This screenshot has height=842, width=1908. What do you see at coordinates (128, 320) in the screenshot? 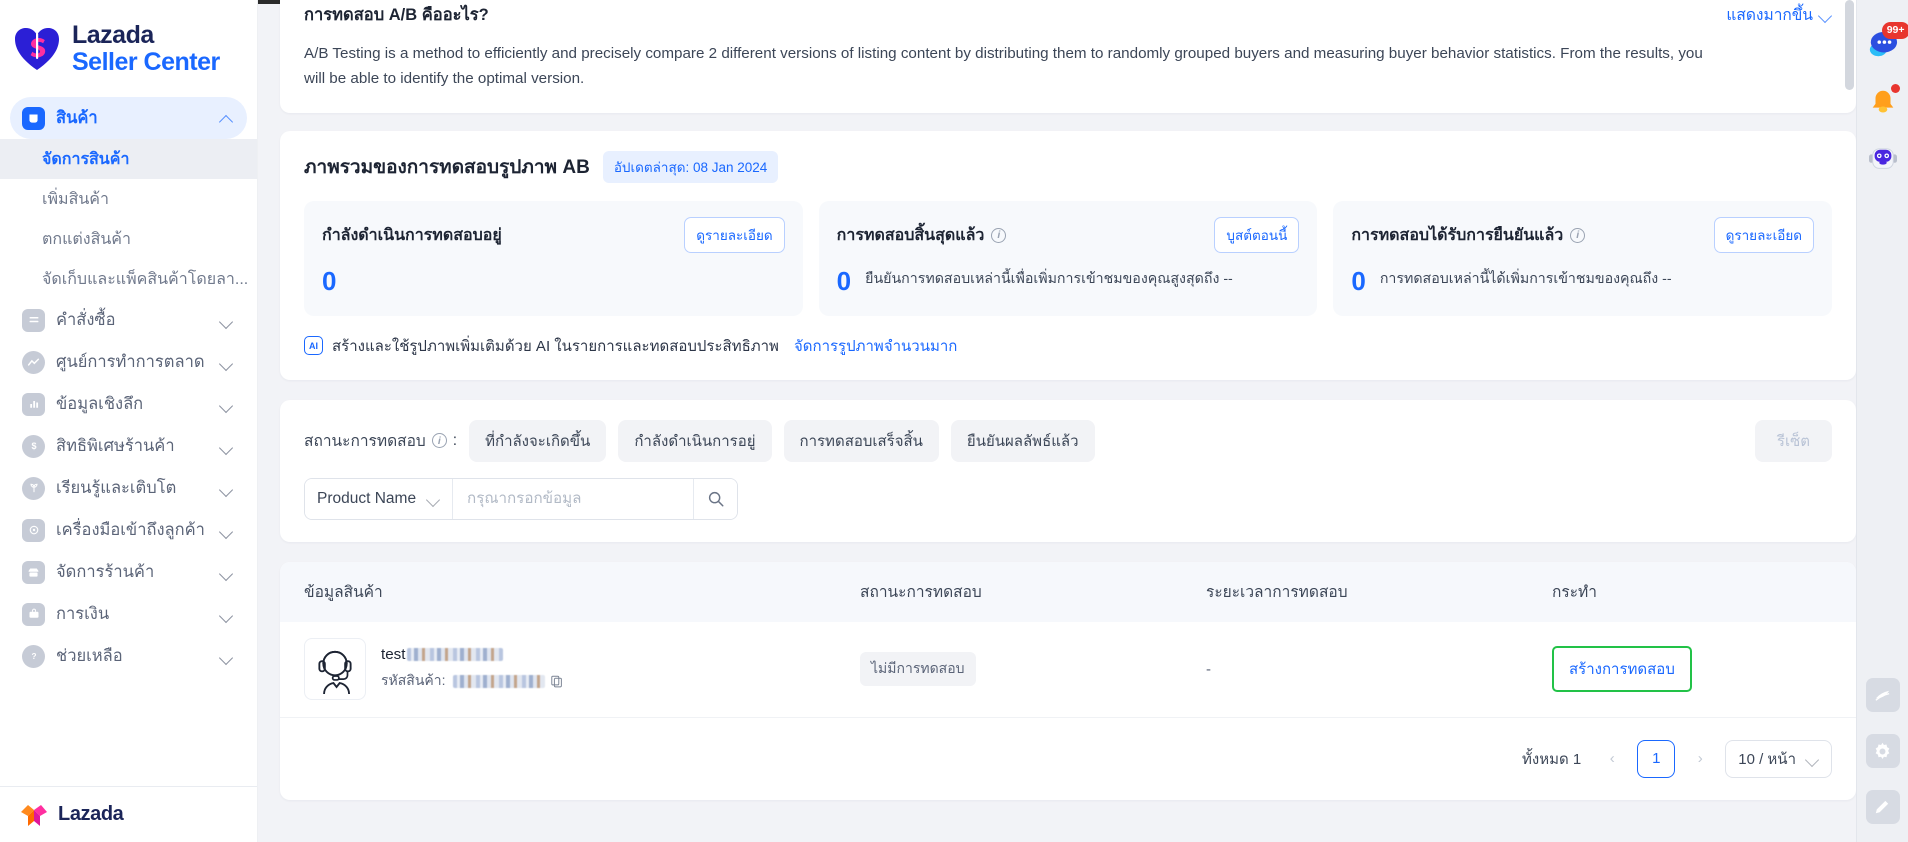
I see `sidebar-item-orders: คำสั่งซื้อ` at bounding box center [128, 320].